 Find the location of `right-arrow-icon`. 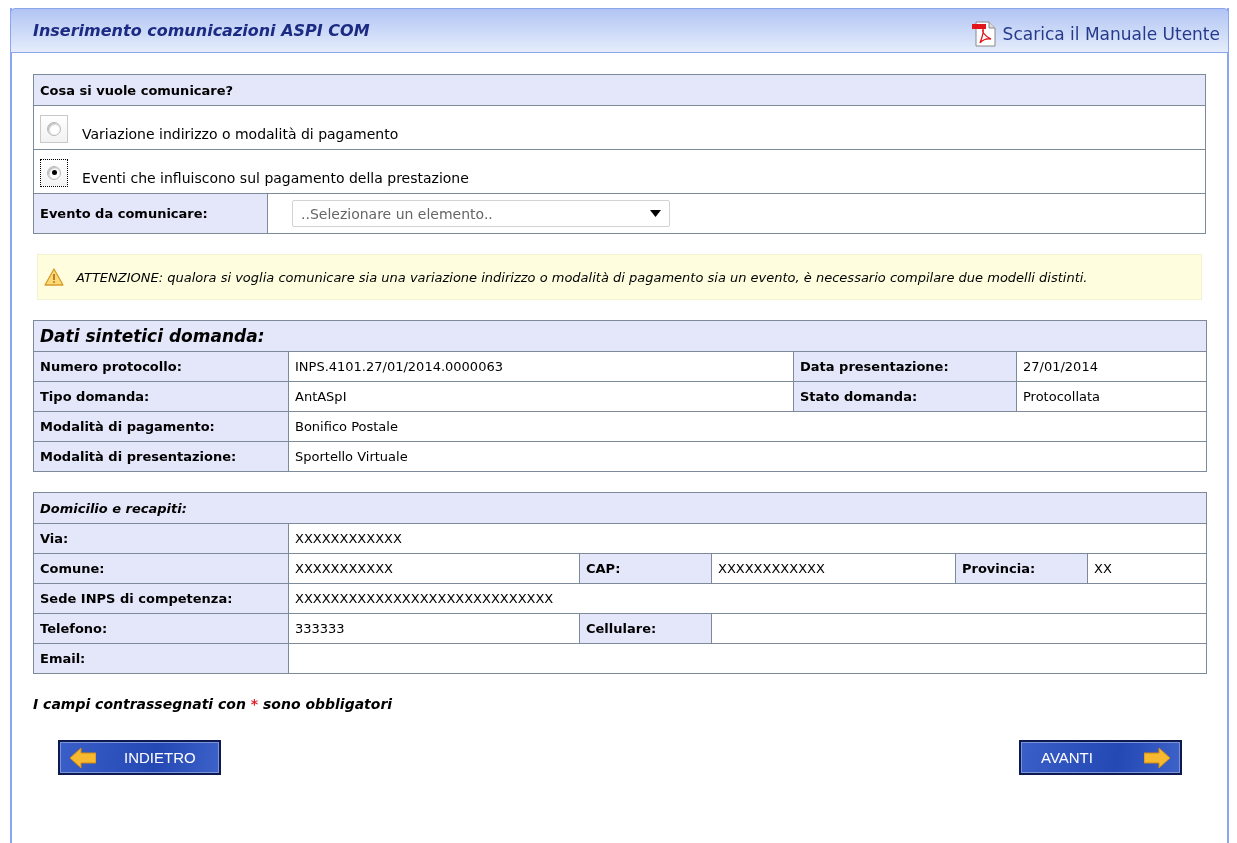

right-arrow-icon is located at coordinates (1157, 757).